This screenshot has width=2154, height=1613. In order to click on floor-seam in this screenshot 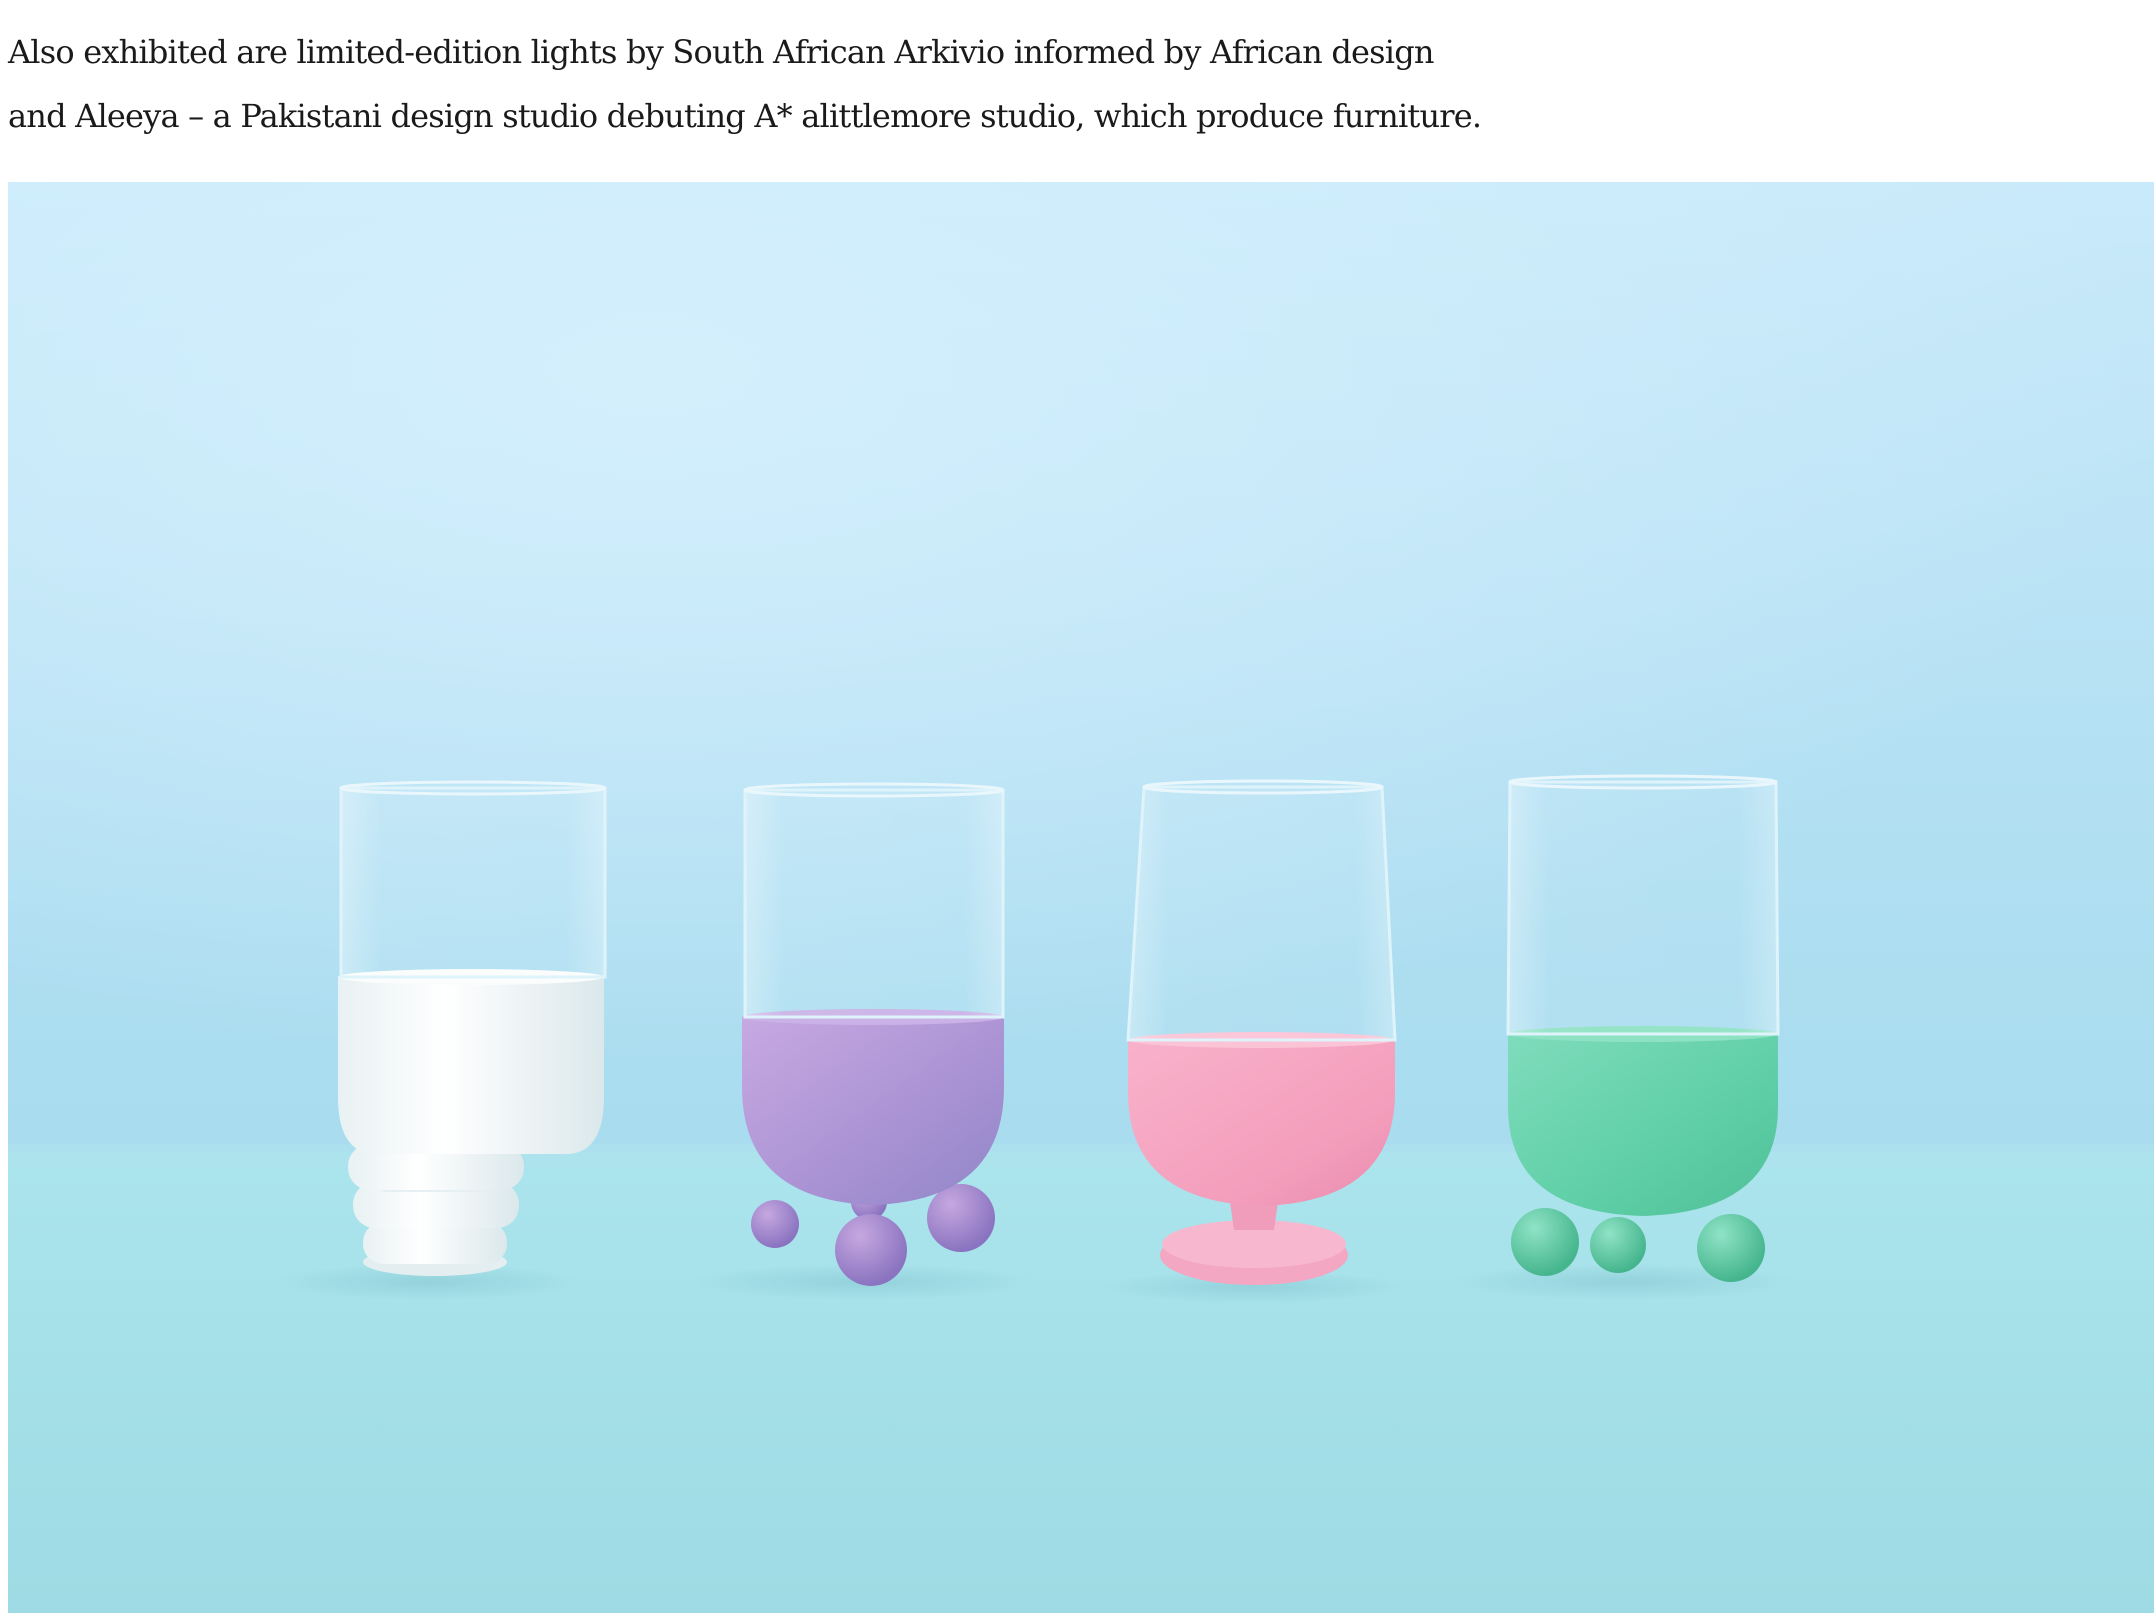, I will do `click(1081, 1156)`.